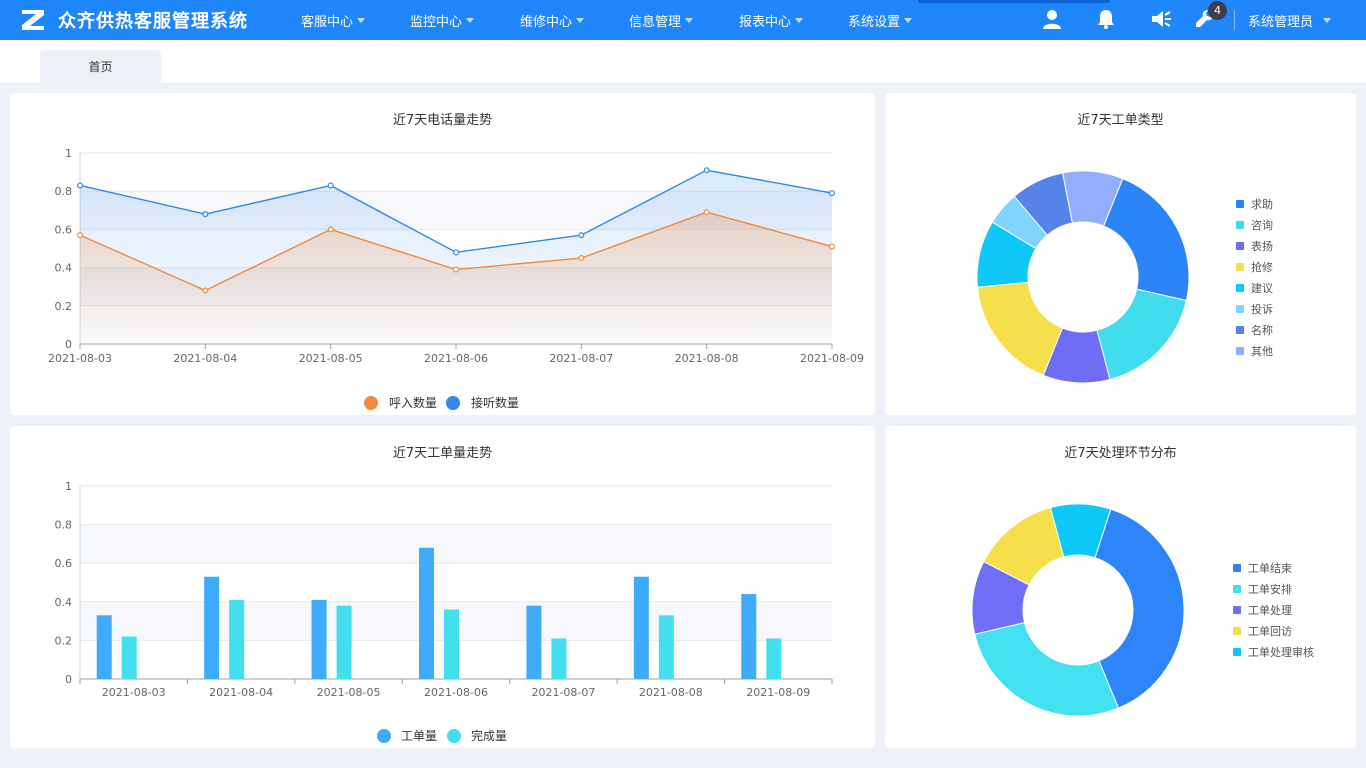  I want to click on legend-label: 接听数量, so click(495, 402).